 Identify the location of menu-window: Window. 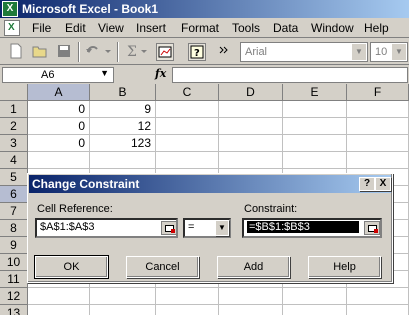
(332, 28).